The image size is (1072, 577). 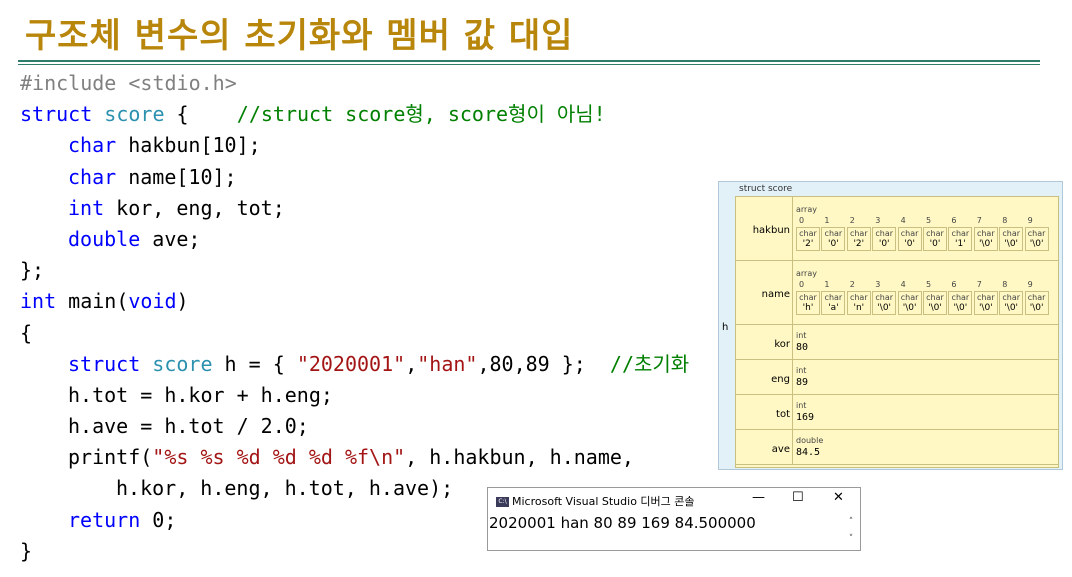 I want to click on cell-value: 'n', so click(x=859, y=308).